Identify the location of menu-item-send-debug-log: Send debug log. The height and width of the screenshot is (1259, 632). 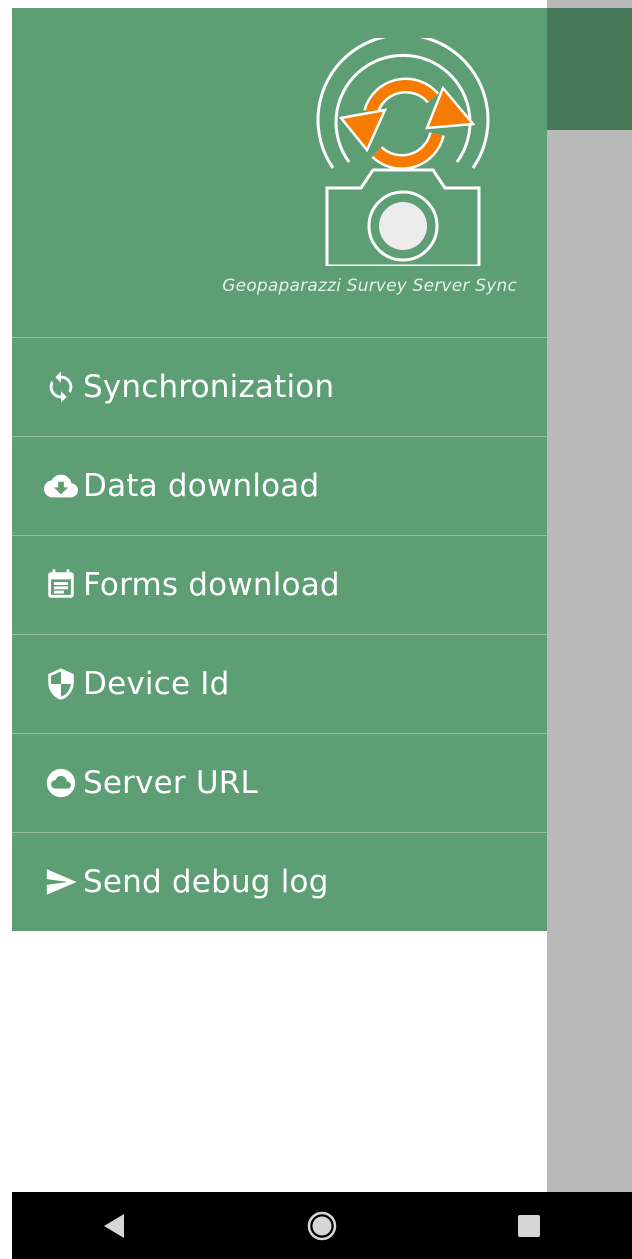
(279, 882).